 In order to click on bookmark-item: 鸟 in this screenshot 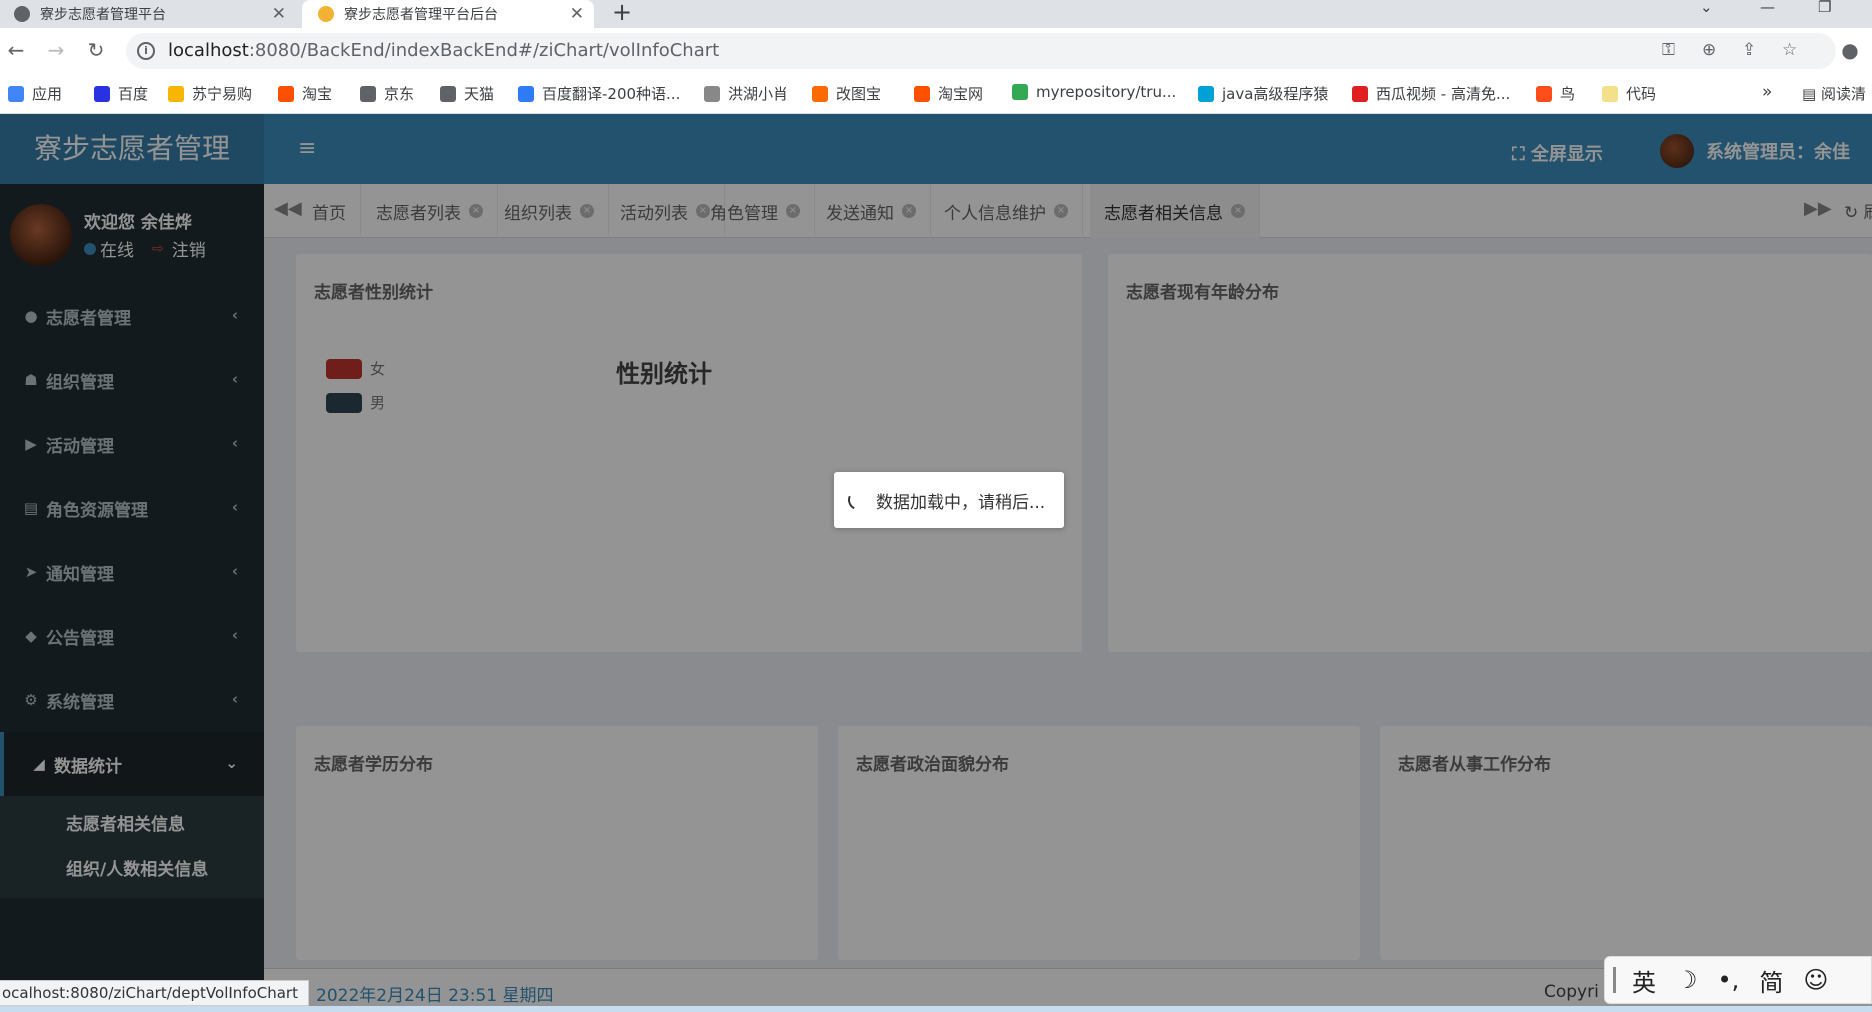, I will do `click(1555, 93)`.